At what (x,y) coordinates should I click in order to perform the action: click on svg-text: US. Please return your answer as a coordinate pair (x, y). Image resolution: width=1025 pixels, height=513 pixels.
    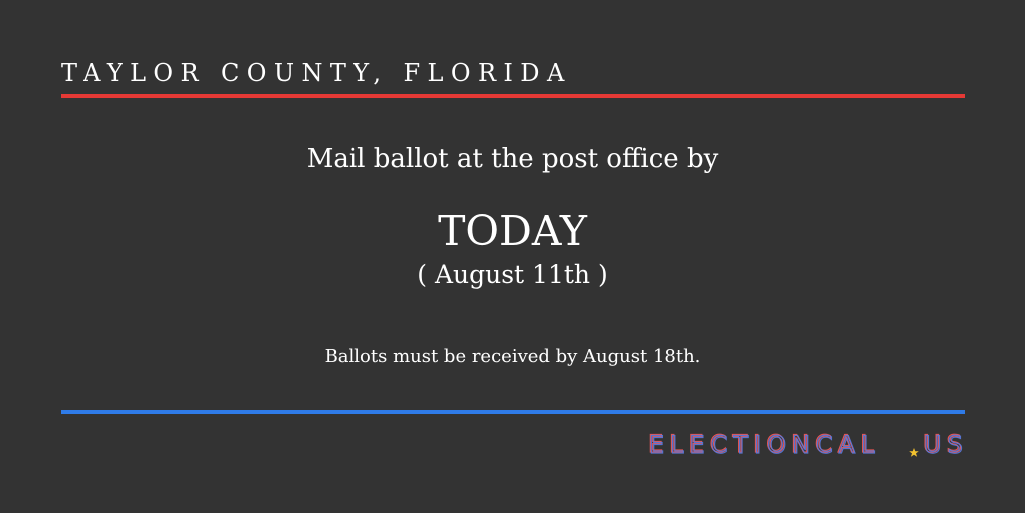
    Looking at the image, I should click on (946, 445).